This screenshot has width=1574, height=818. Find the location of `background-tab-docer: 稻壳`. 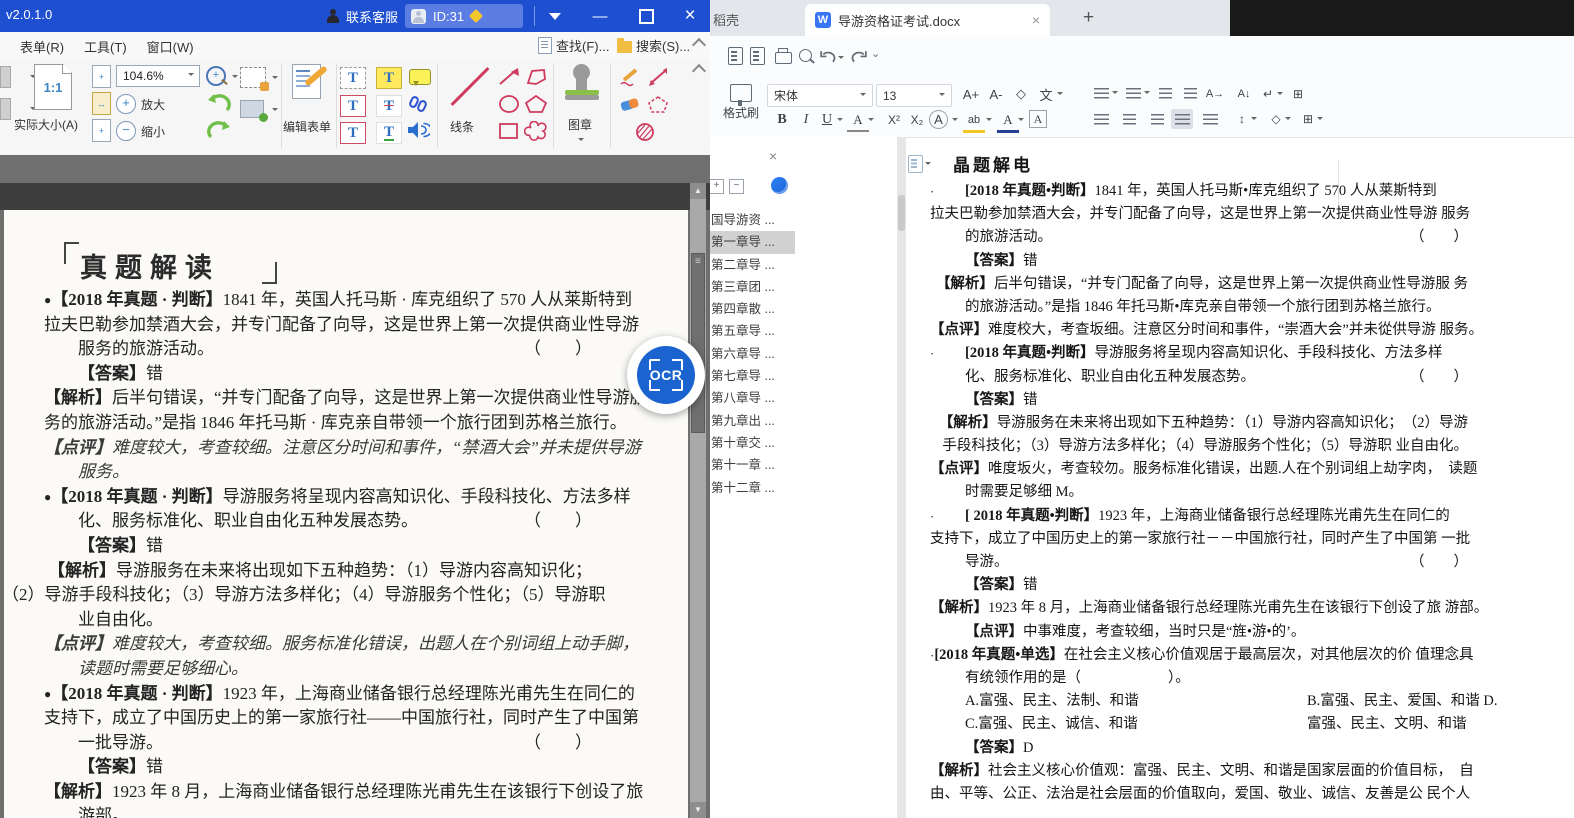

background-tab-docer: 稻壳 is located at coordinates (726, 19).